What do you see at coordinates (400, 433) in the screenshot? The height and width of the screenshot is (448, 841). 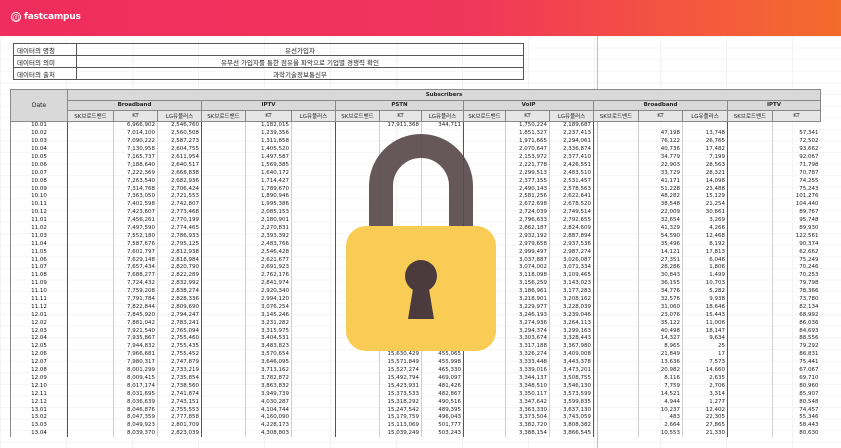 I see `value-cell: 15,039,249` at bounding box center [400, 433].